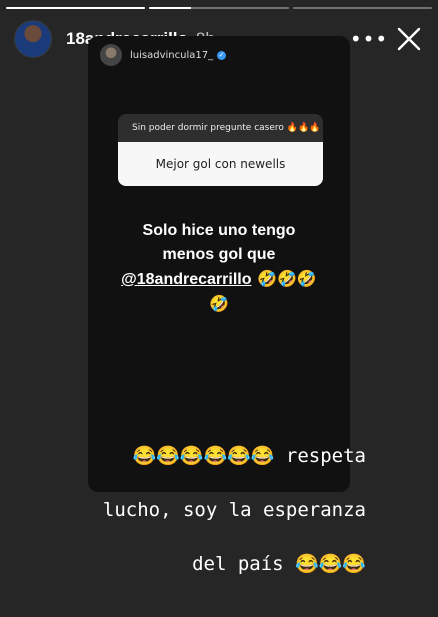 This screenshot has width=438, height=617. What do you see at coordinates (219, 303) in the screenshot?
I see `reply-emoji-line: 🤣` at bounding box center [219, 303].